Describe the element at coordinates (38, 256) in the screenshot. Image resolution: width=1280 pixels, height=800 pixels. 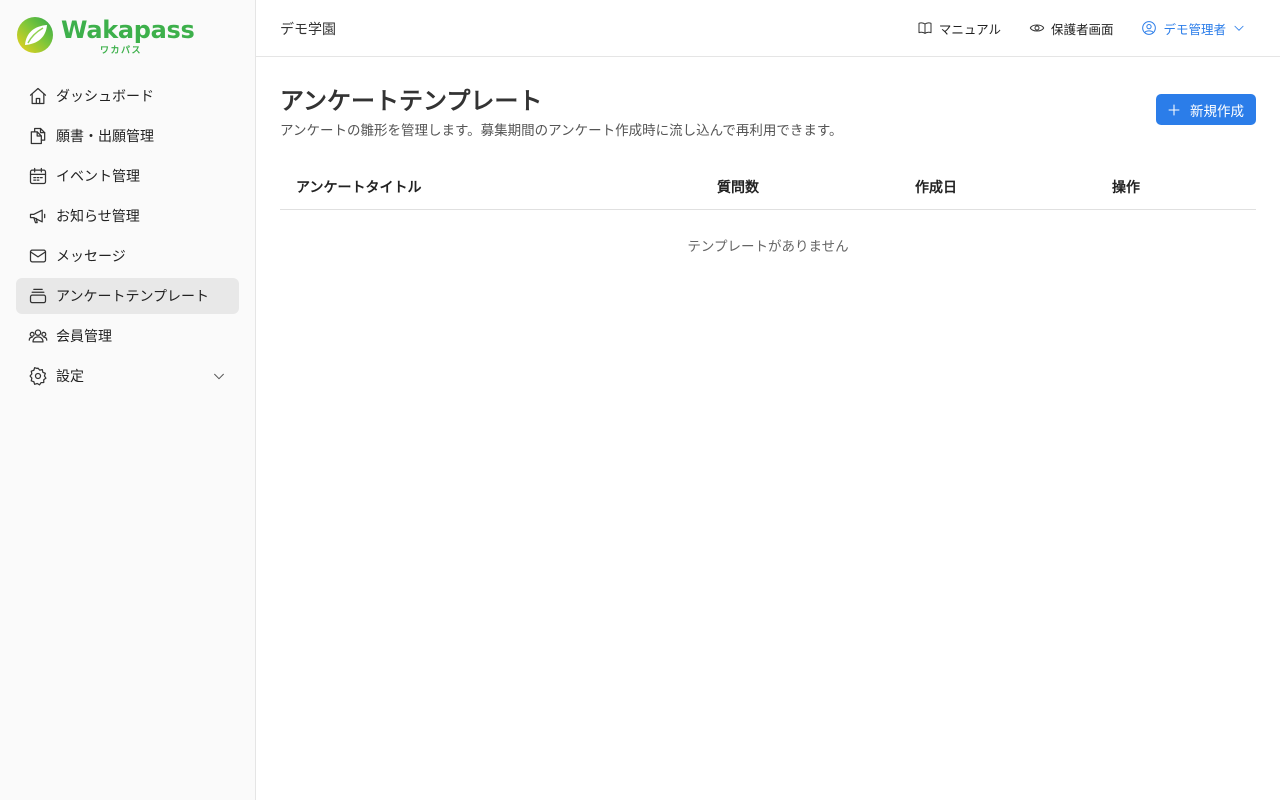
I see `mail-icon` at that location.